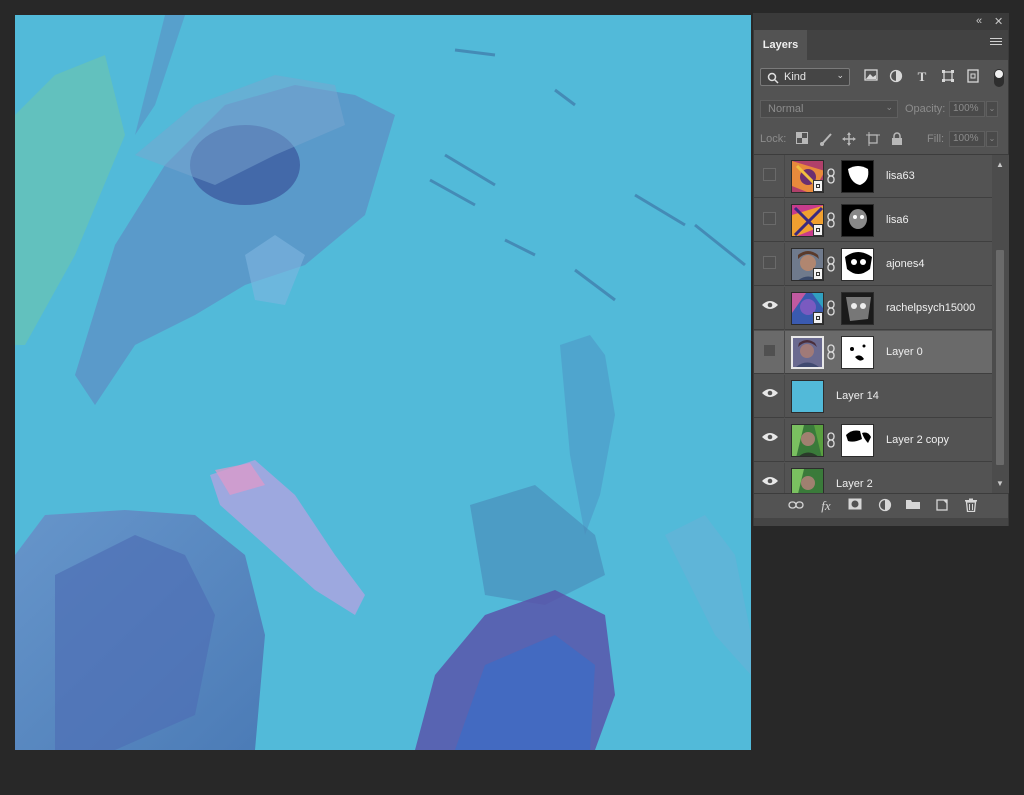 The image size is (1024, 795). I want to click on panel-footer: fx, so click(881, 505).